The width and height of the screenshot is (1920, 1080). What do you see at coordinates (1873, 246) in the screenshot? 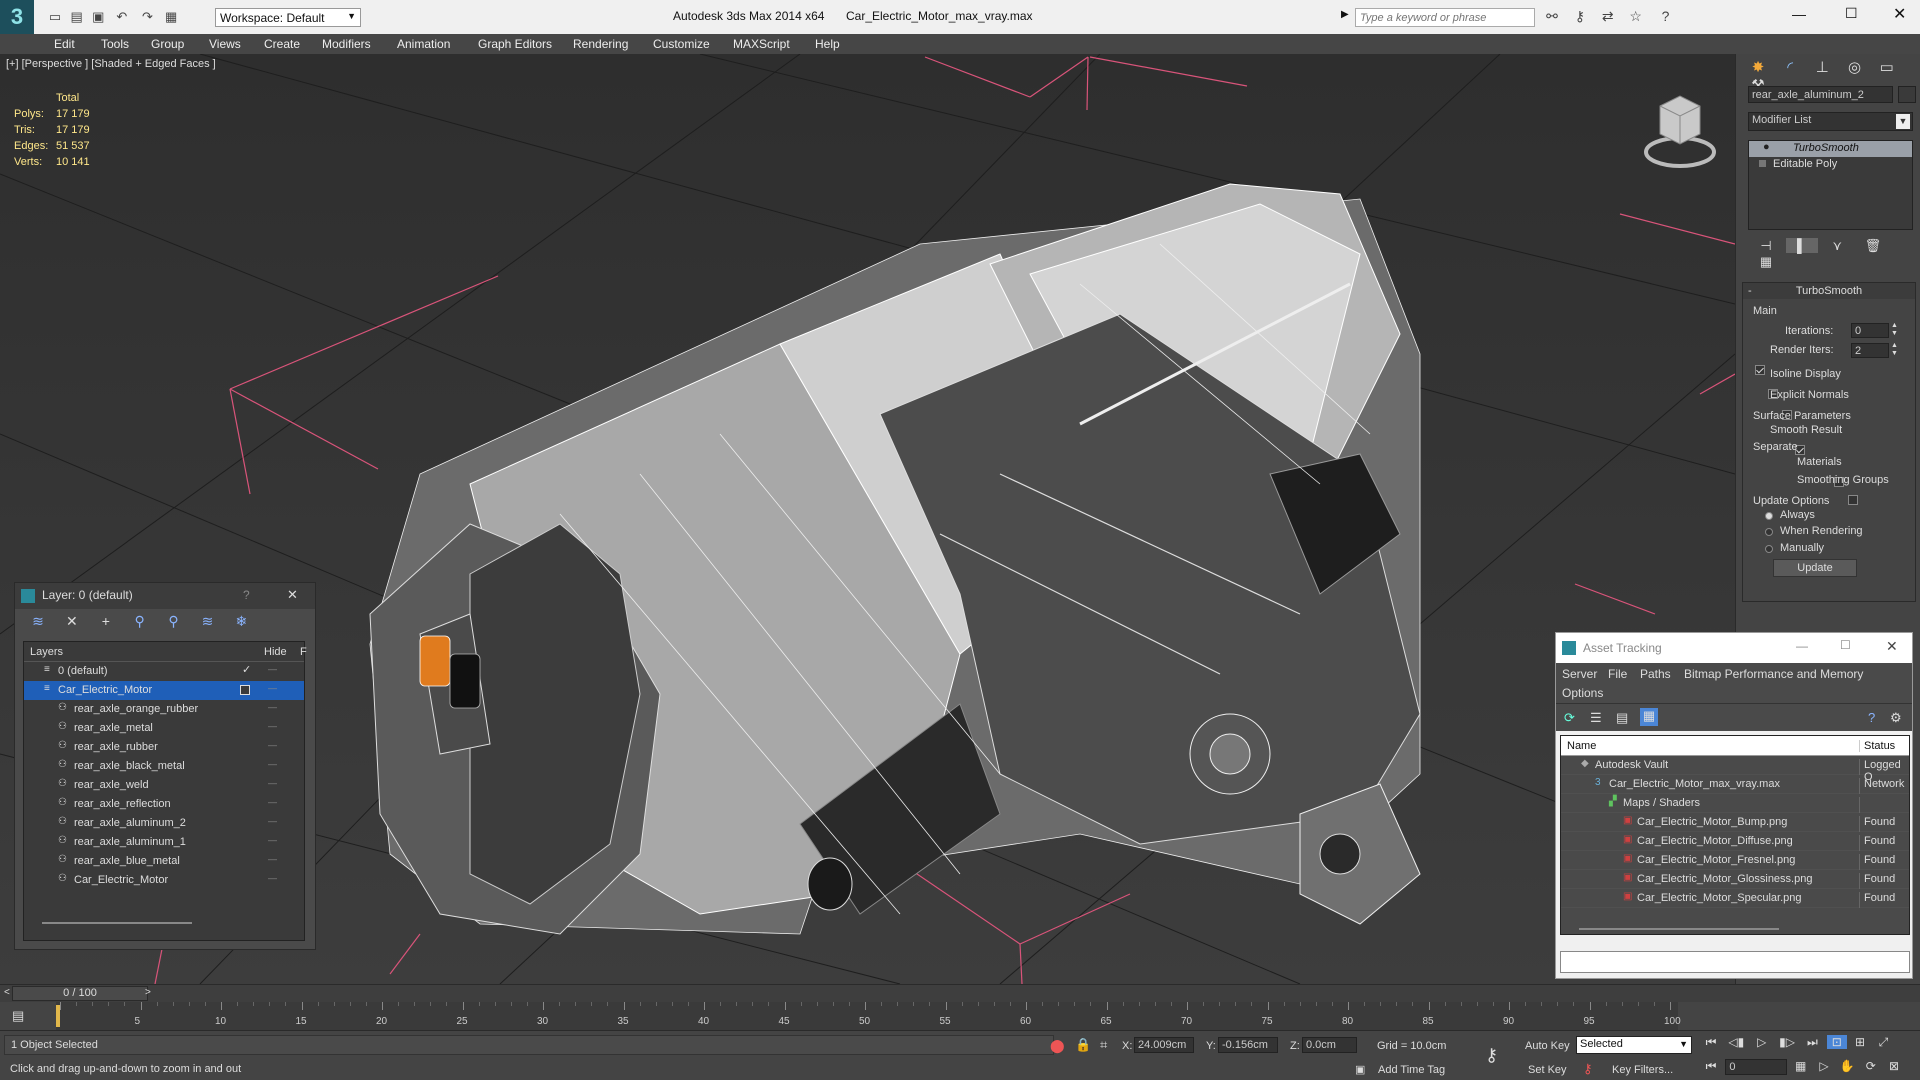
I see `remove-modifier-icon: 🗑` at bounding box center [1873, 246].